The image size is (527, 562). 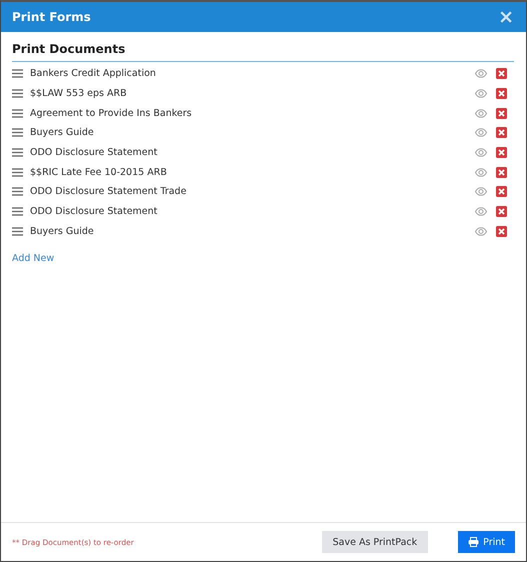 What do you see at coordinates (51, 17) in the screenshot?
I see `dialog-title: Print Forms` at bounding box center [51, 17].